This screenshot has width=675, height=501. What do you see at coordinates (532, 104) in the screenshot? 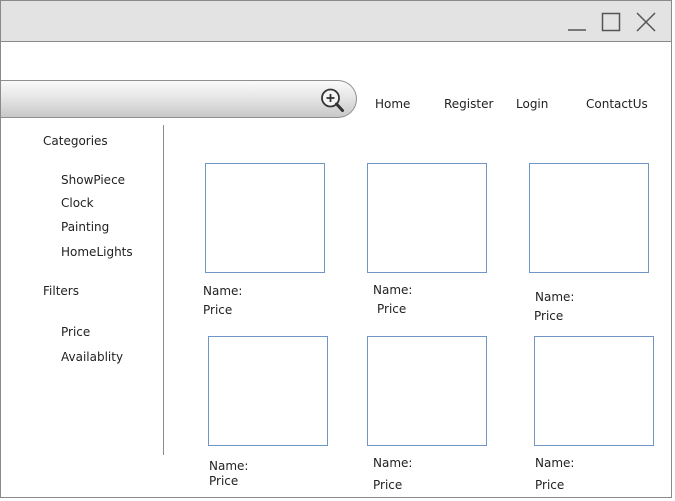
I see `nav-login-link: Login` at bounding box center [532, 104].